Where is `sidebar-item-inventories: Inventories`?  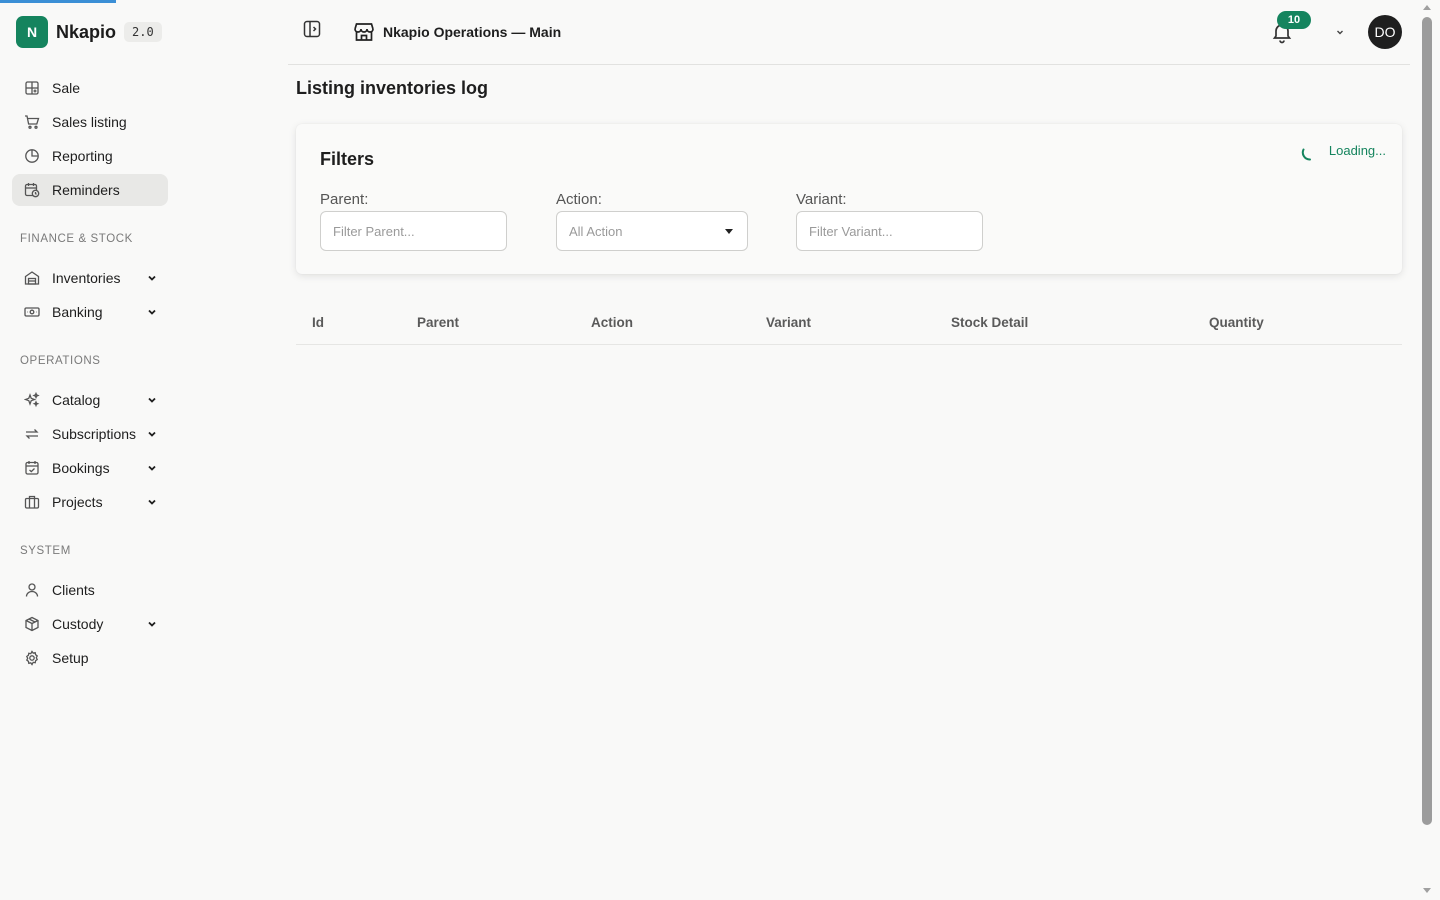 sidebar-item-inventories: Inventories is located at coordinates (90, 278).